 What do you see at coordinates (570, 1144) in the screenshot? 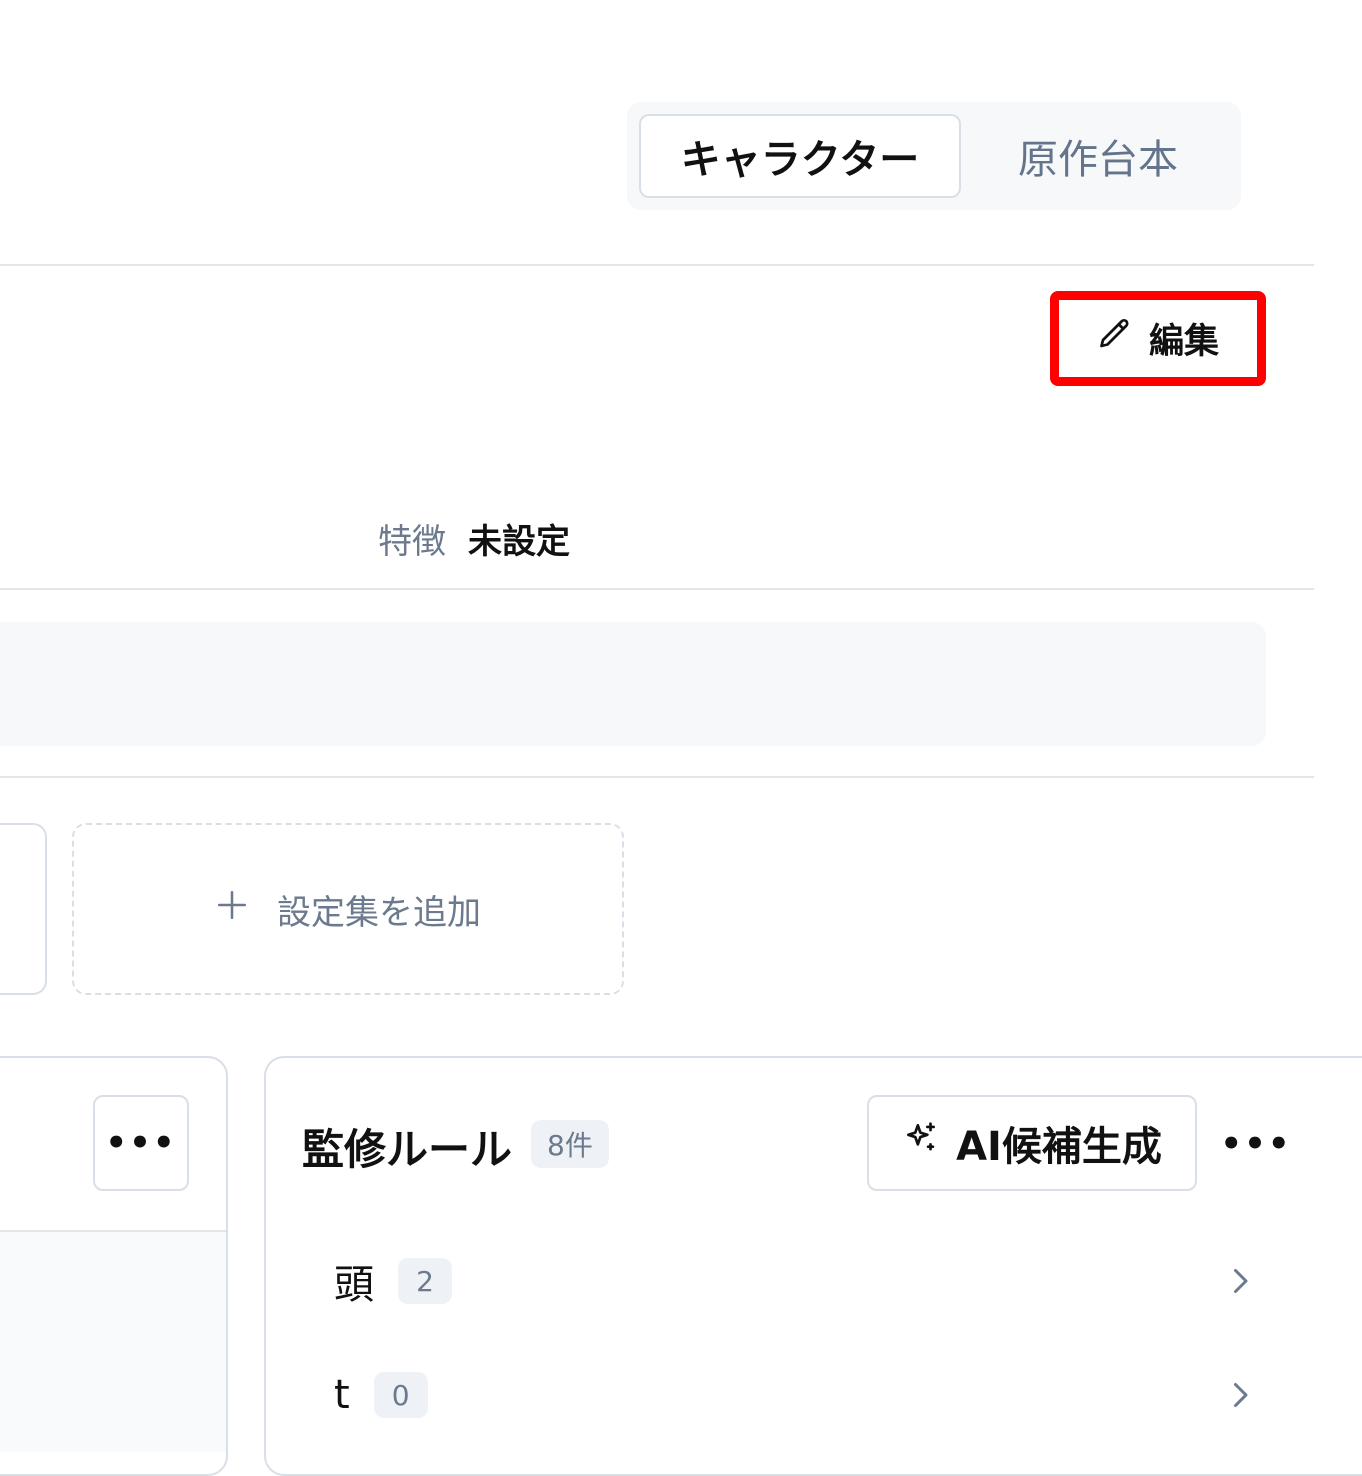
I see `rules-count-badge: 8件` at bounding box center [570, 1144].